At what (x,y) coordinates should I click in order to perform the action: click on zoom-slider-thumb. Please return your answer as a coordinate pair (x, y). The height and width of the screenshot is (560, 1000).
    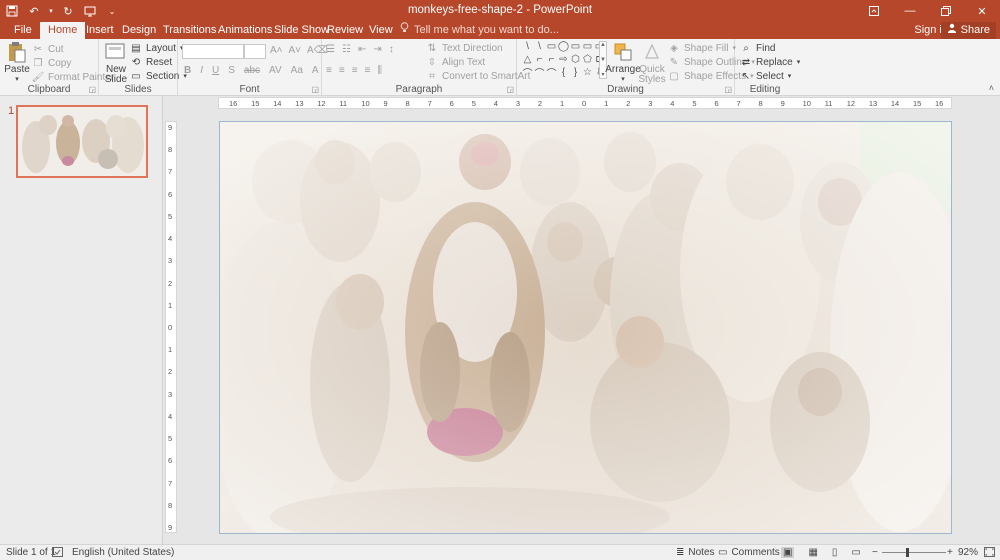
    Looking at the image, I should click on (907, 552).